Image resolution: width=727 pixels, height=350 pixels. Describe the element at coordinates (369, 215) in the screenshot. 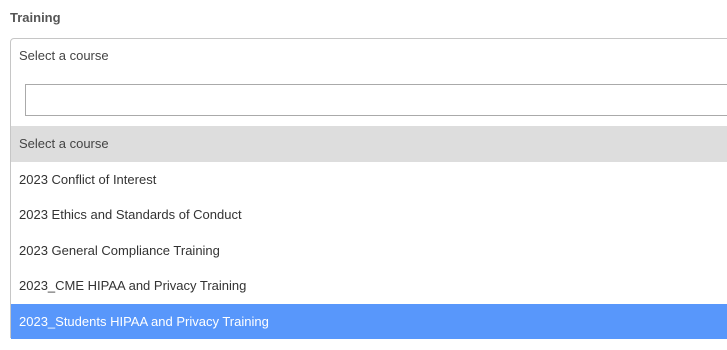

I see `course-option: 2023 Ethics and Standards of Conduct` at that location.